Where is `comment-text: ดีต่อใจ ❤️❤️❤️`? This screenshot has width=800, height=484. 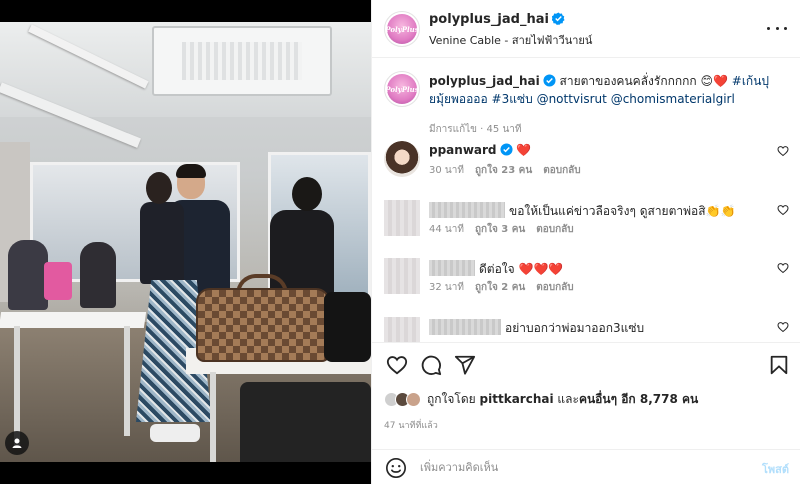 comment-text: ดีต่อใจ ❤️❤️❤️ is located at coordinates (496, 269).